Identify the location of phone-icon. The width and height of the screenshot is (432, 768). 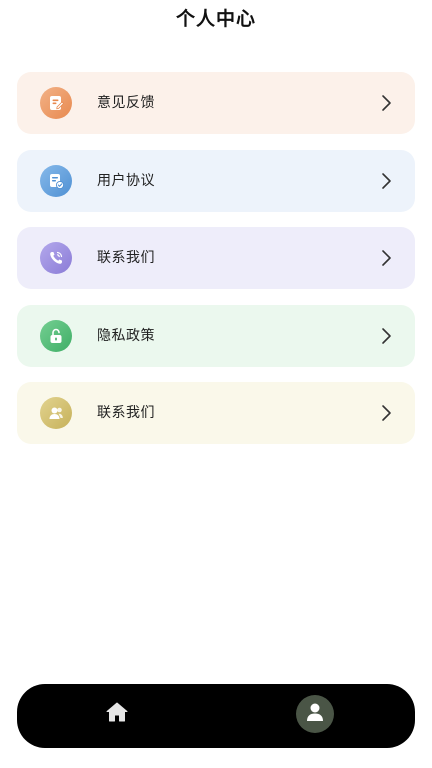
(56, 258).